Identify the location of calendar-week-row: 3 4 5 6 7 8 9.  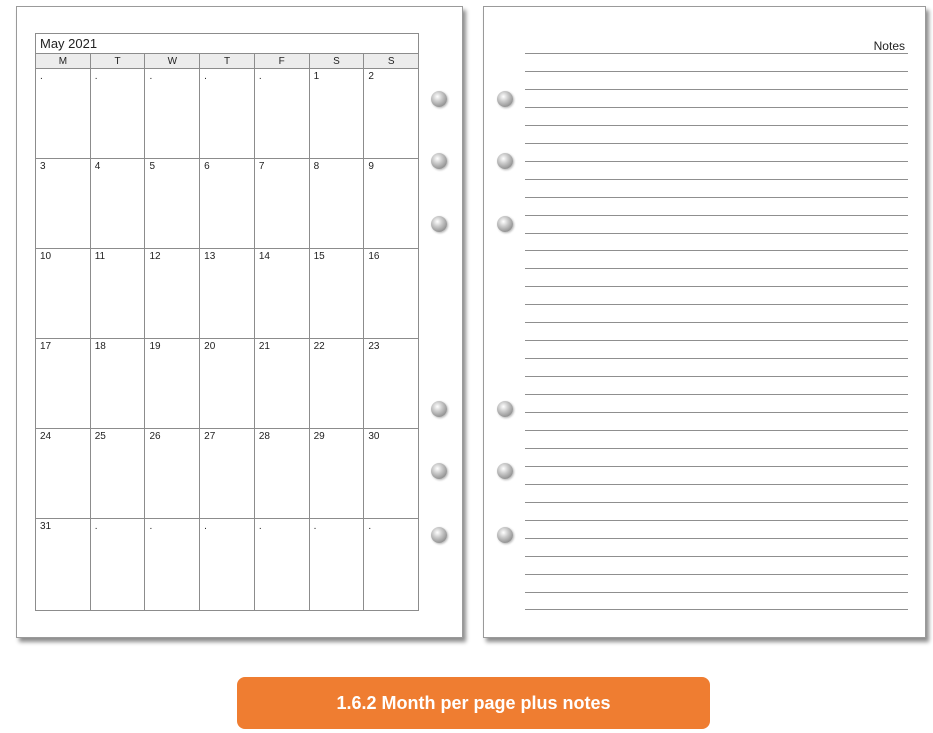
(227, 204).